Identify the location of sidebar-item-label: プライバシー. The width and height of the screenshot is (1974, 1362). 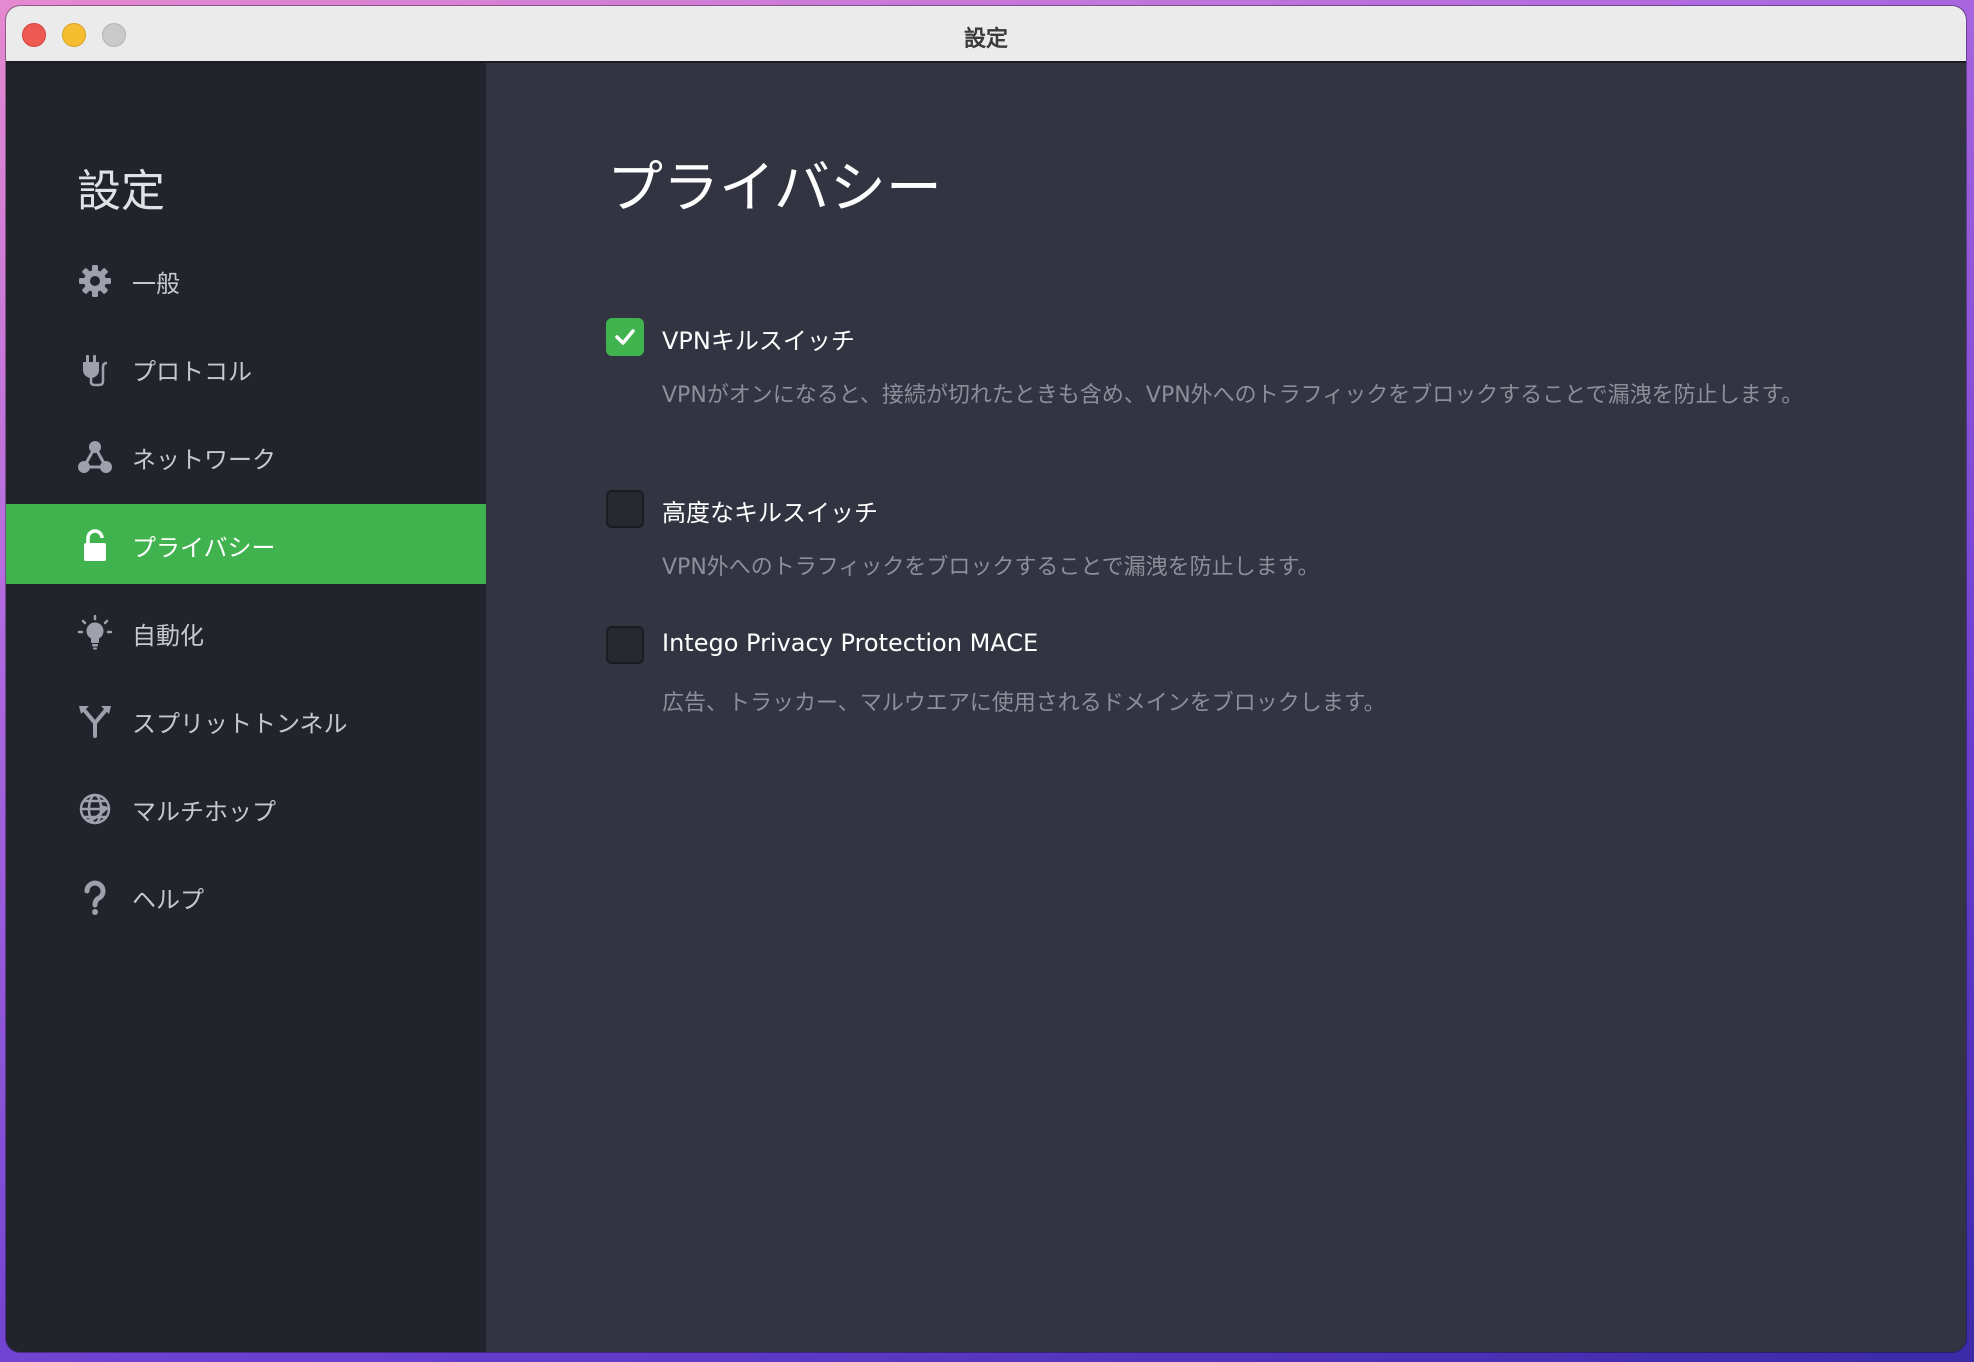
(204, 548).